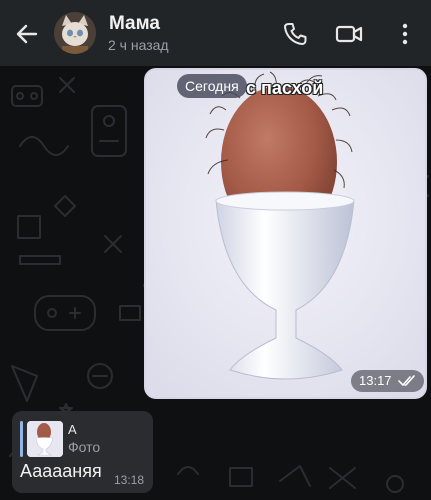  I want to click on reply-thumb-image, so click(45, 439).